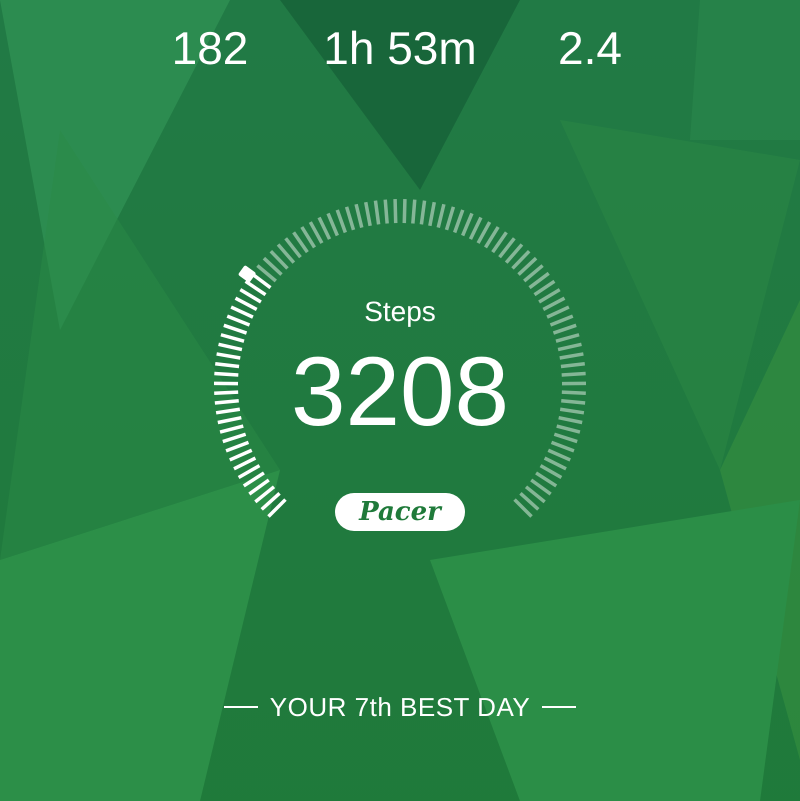  I want to click on best-day-text: YOUR 7th BEST DAY, so click(400, 707).